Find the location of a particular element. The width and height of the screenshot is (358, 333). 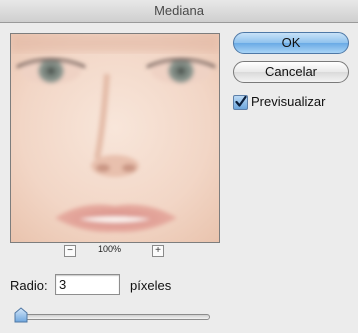

checkmark-icon is located at coordinates (241, 101).